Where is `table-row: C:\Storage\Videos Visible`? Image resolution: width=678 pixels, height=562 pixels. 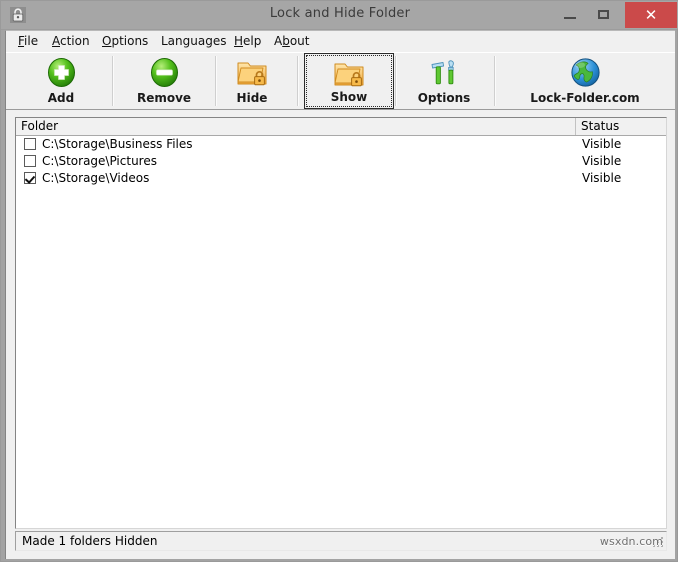
table-row: C:\Storage\Videos Visible is located at coordinates (341, 178).